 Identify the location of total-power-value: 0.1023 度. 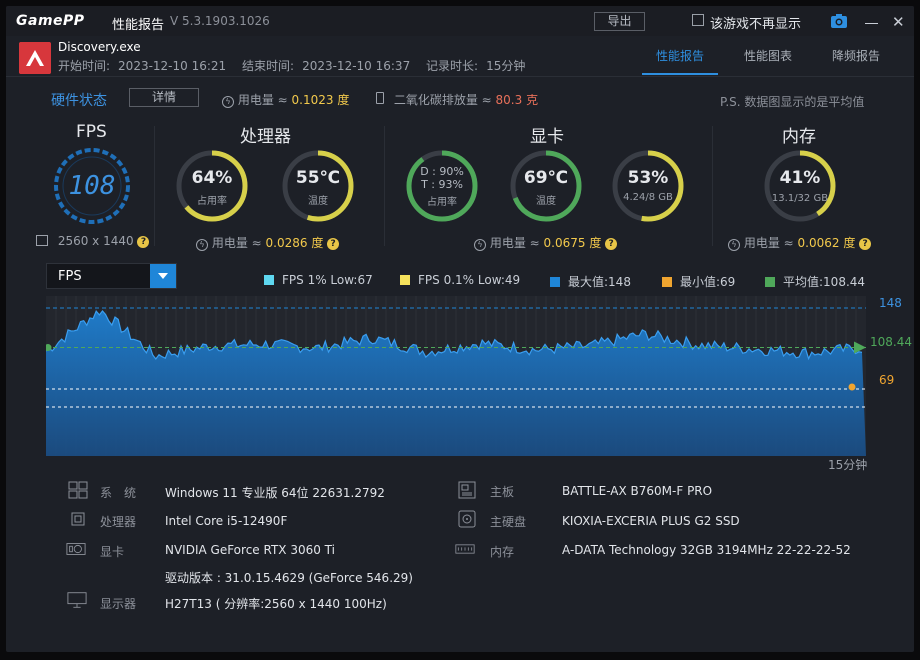
(320, 100).